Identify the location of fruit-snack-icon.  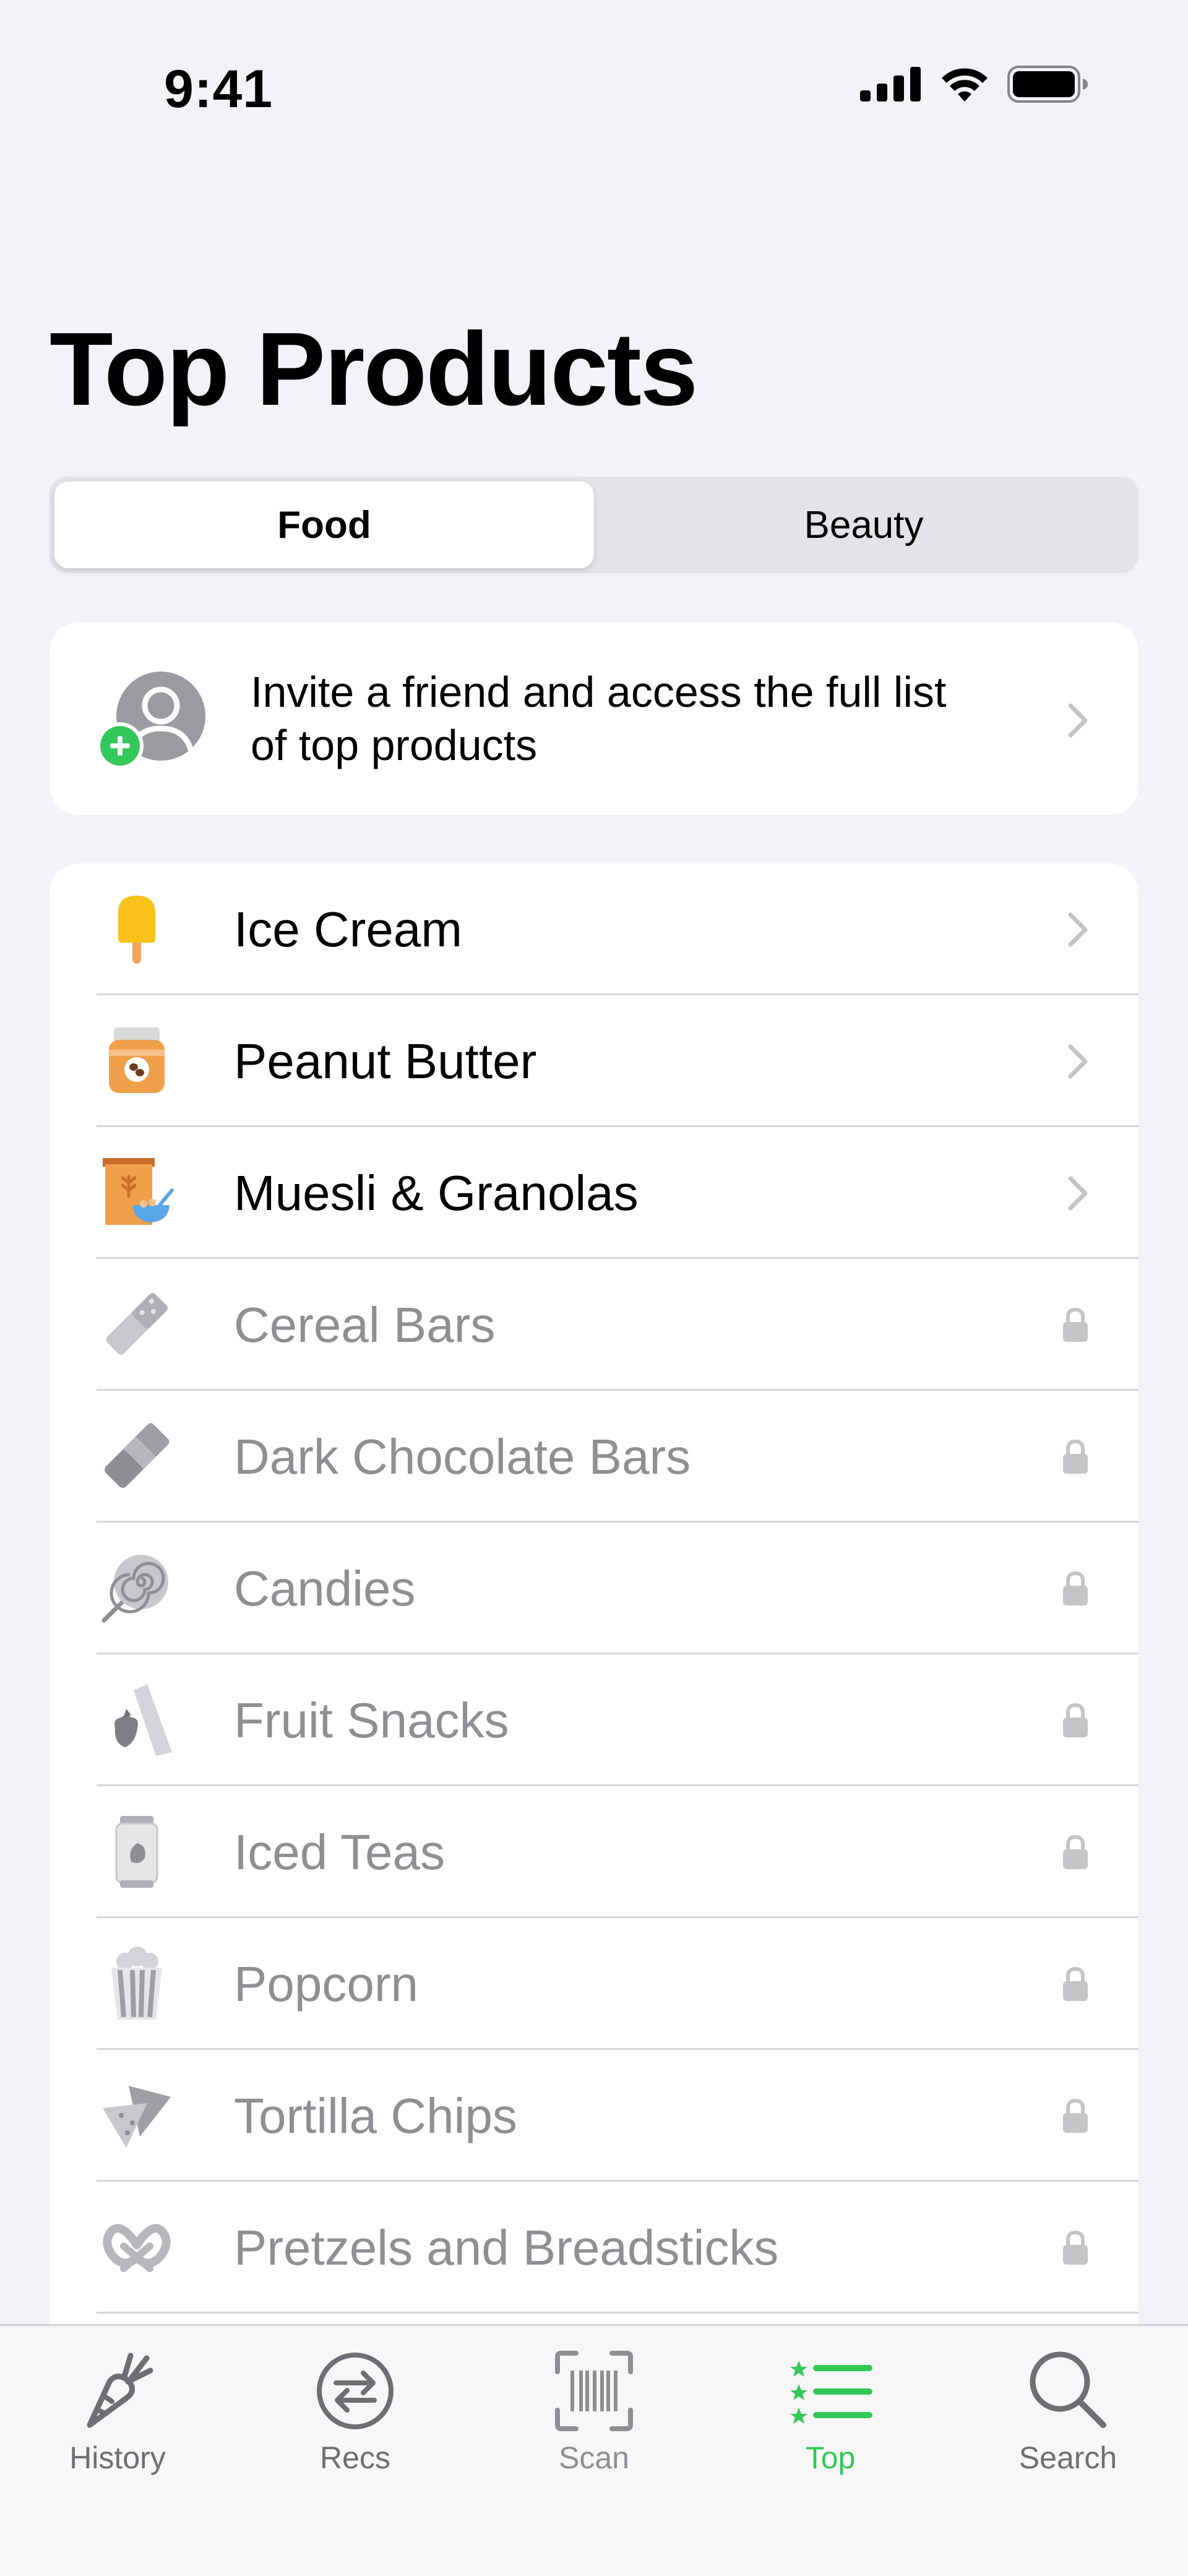
(137, 1719).